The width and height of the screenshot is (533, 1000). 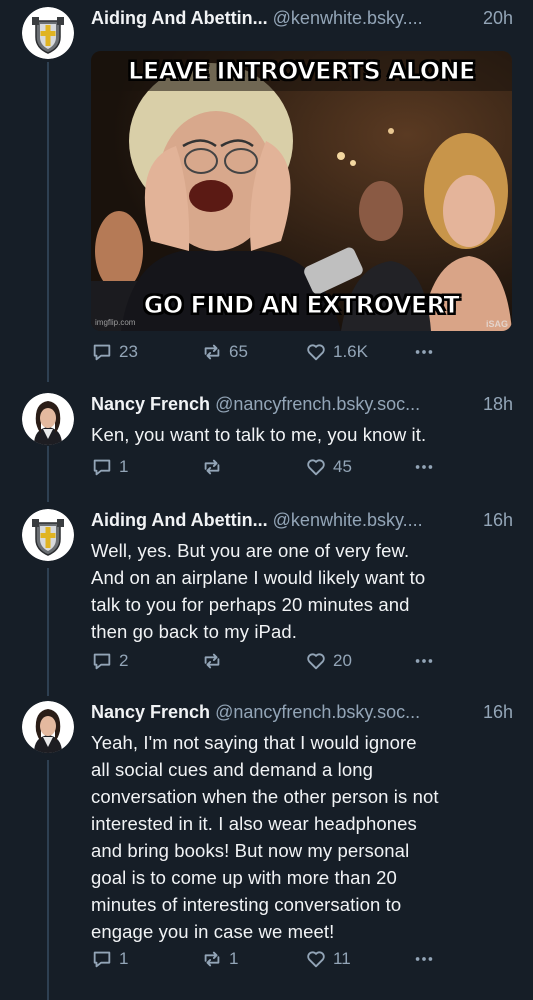 I want to click on post-text-line: interested in it. I also wear headphones, so click(x=254, y=823).